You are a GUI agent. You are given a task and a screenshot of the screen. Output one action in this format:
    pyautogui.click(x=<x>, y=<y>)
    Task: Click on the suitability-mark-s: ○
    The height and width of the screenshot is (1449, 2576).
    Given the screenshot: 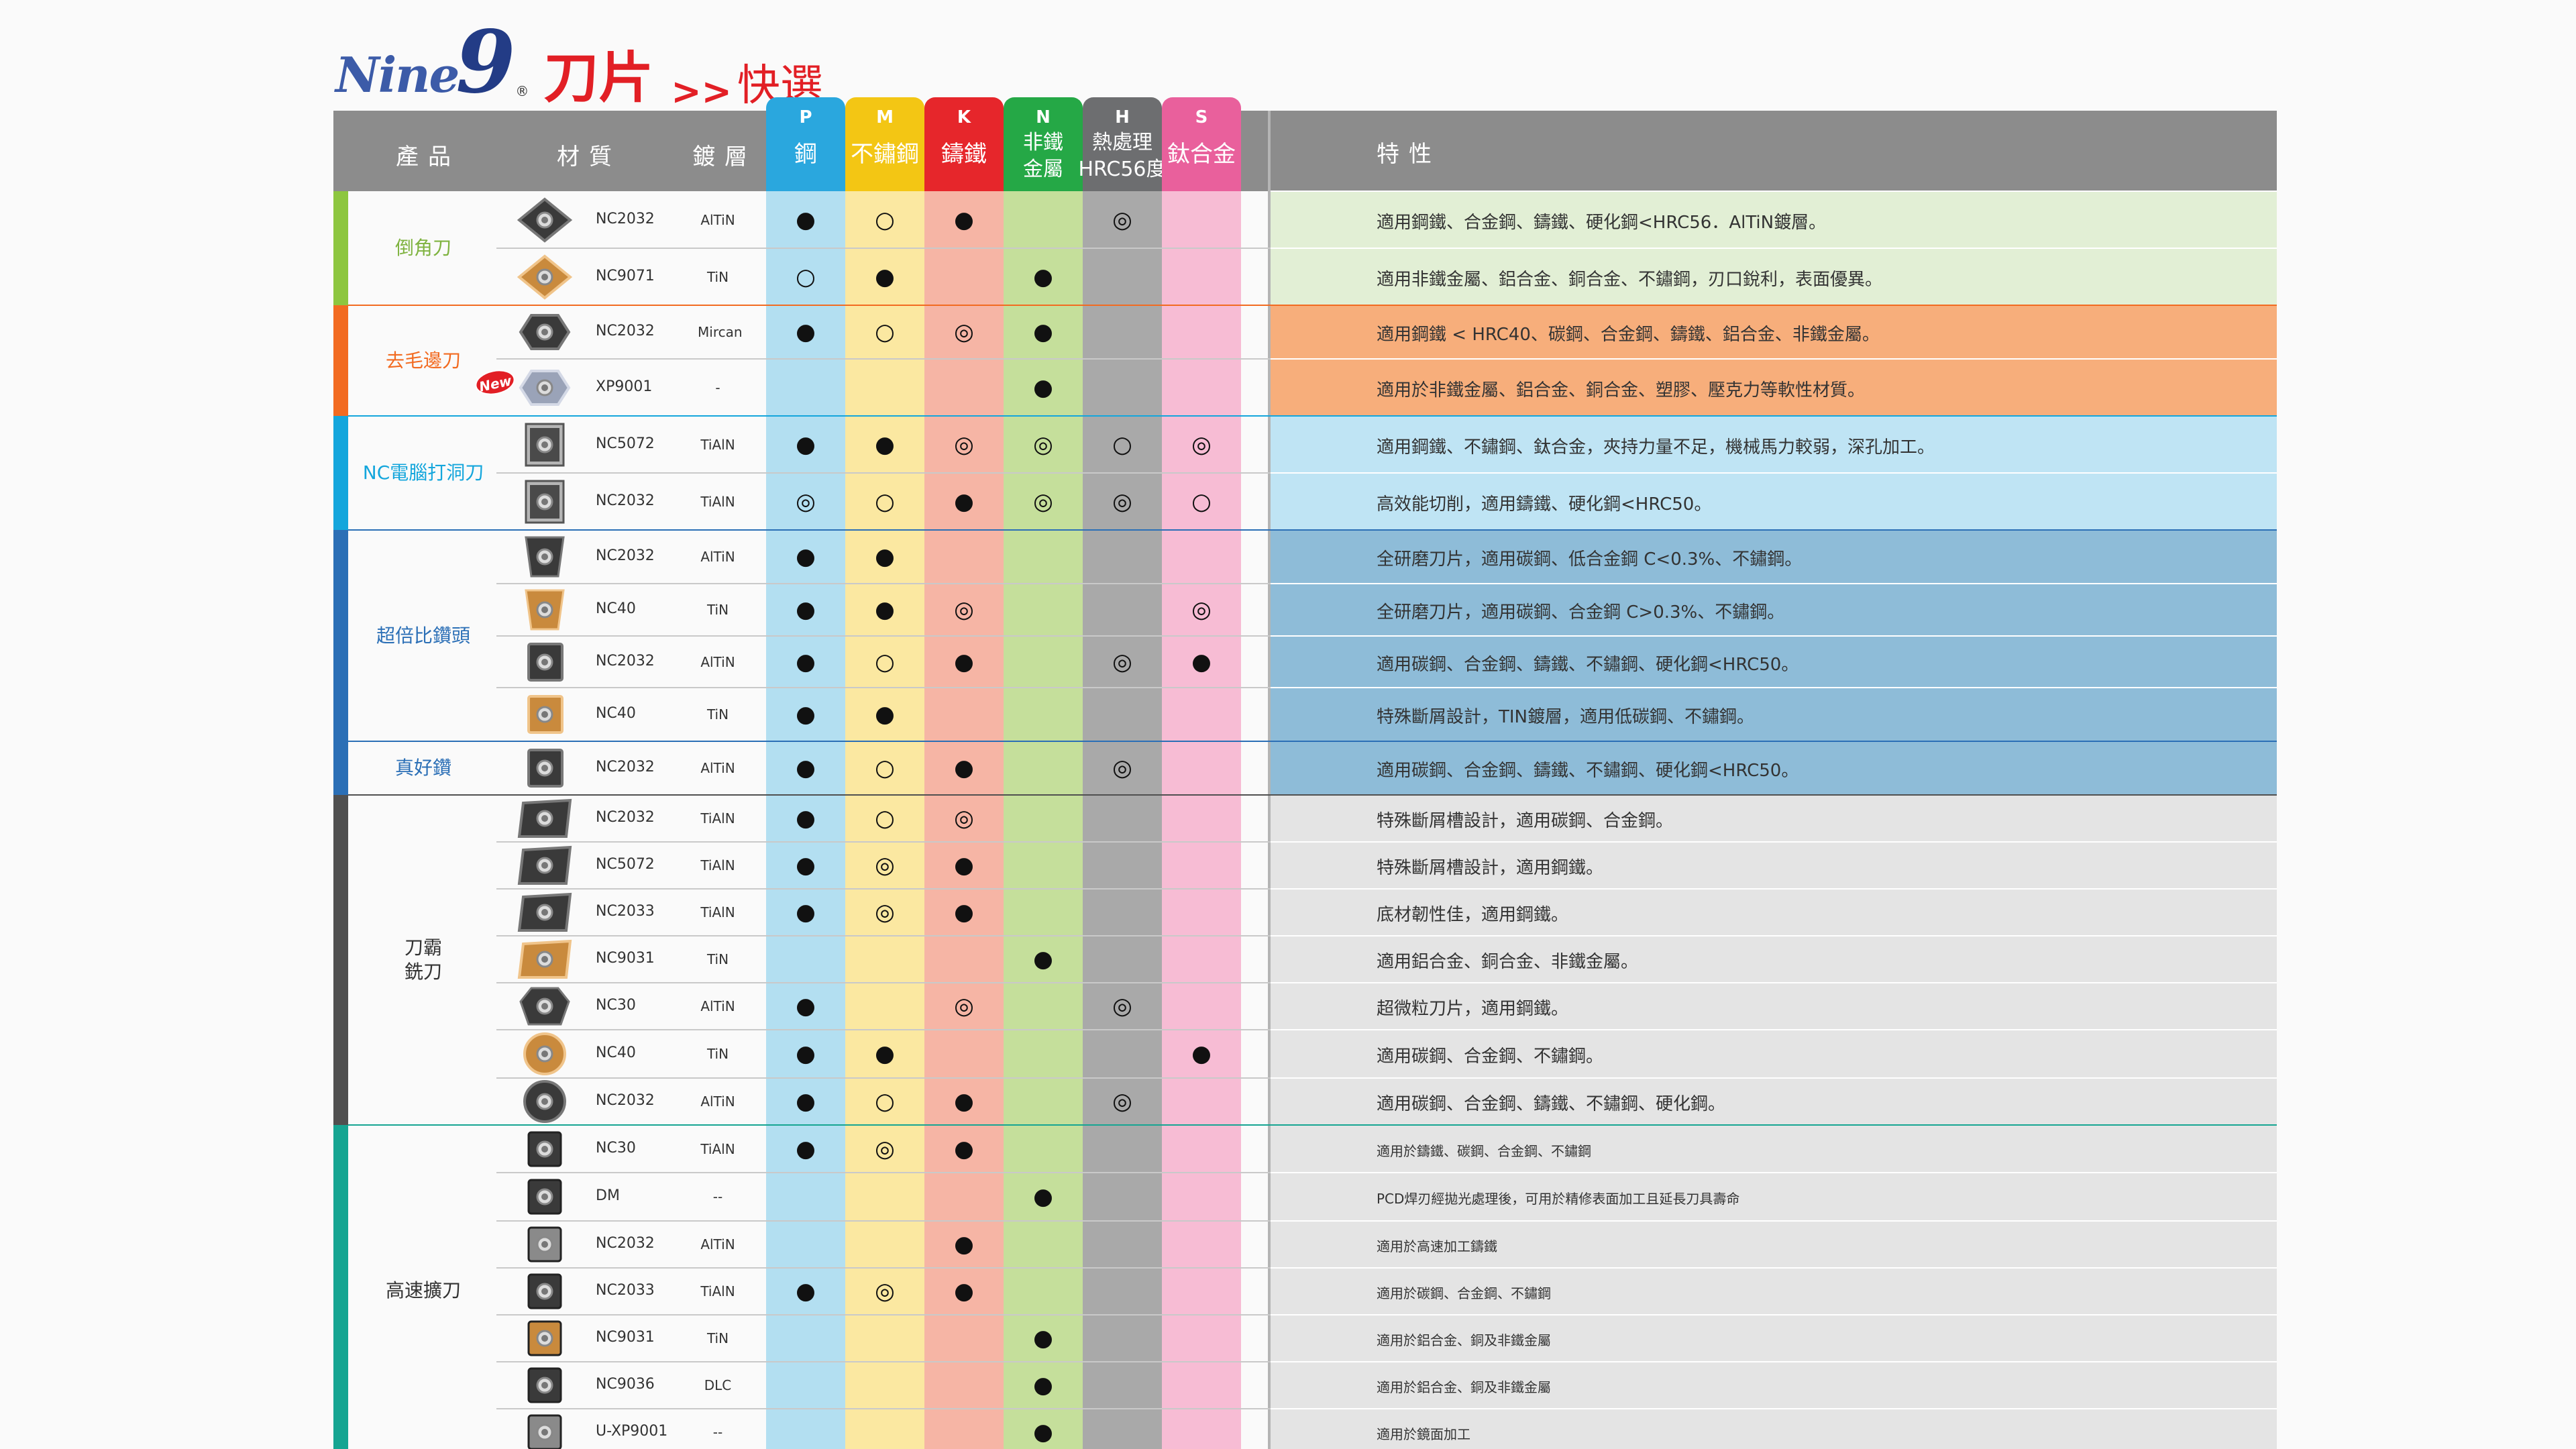 What is the action you would take?
    pyautogui.click(x=1201, y=501)
    